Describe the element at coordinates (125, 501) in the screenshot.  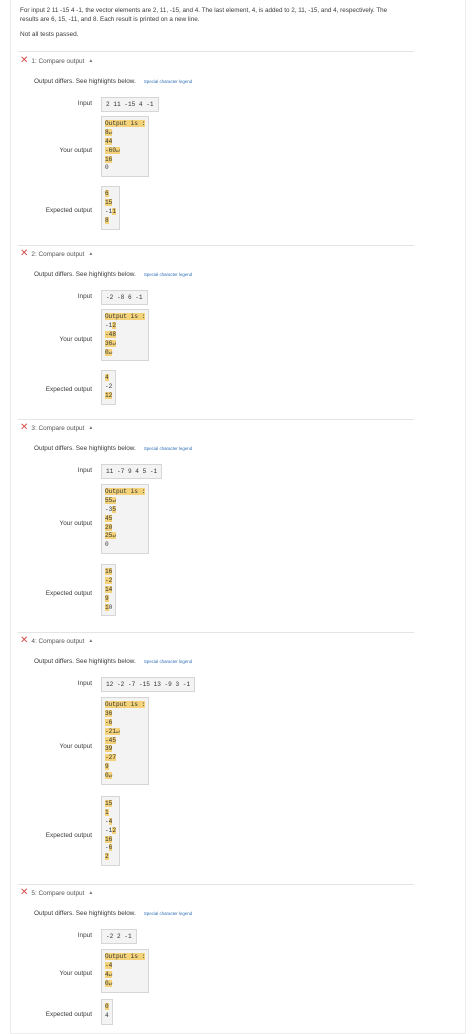
I see `output-line: 55↵` at that location.